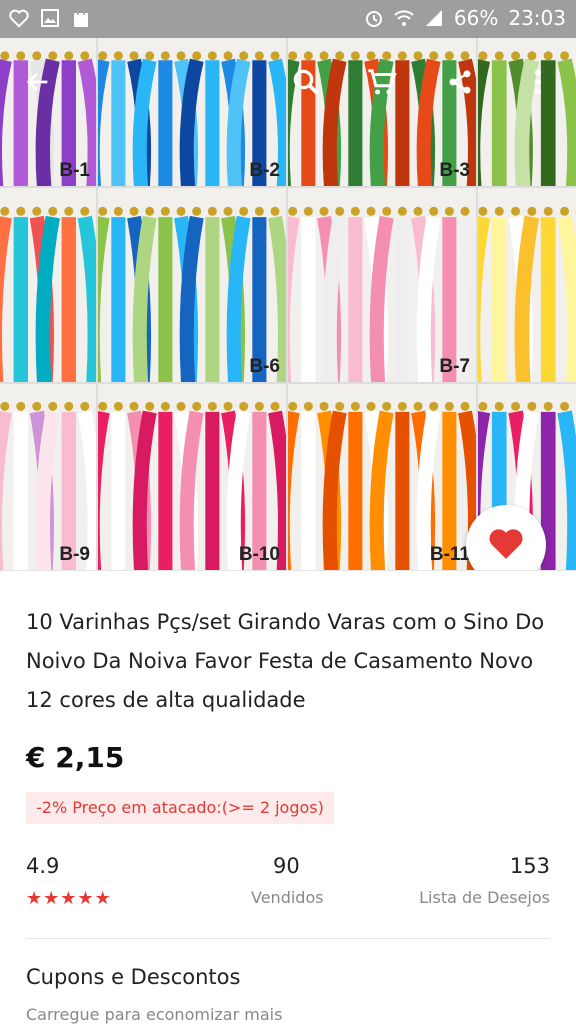 The image size is (576, 1025). I want to click on tile-label: B-1, so click(74, 170).